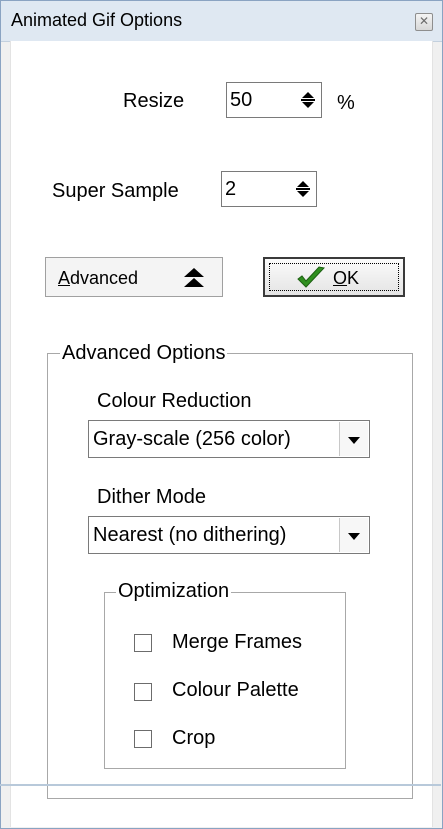 The width and height of the screenshot is (443, 829). Describe the element at coordinates (235, 690) in the screenshot. I see `colour-palette-label: Colour Palette` at that location.